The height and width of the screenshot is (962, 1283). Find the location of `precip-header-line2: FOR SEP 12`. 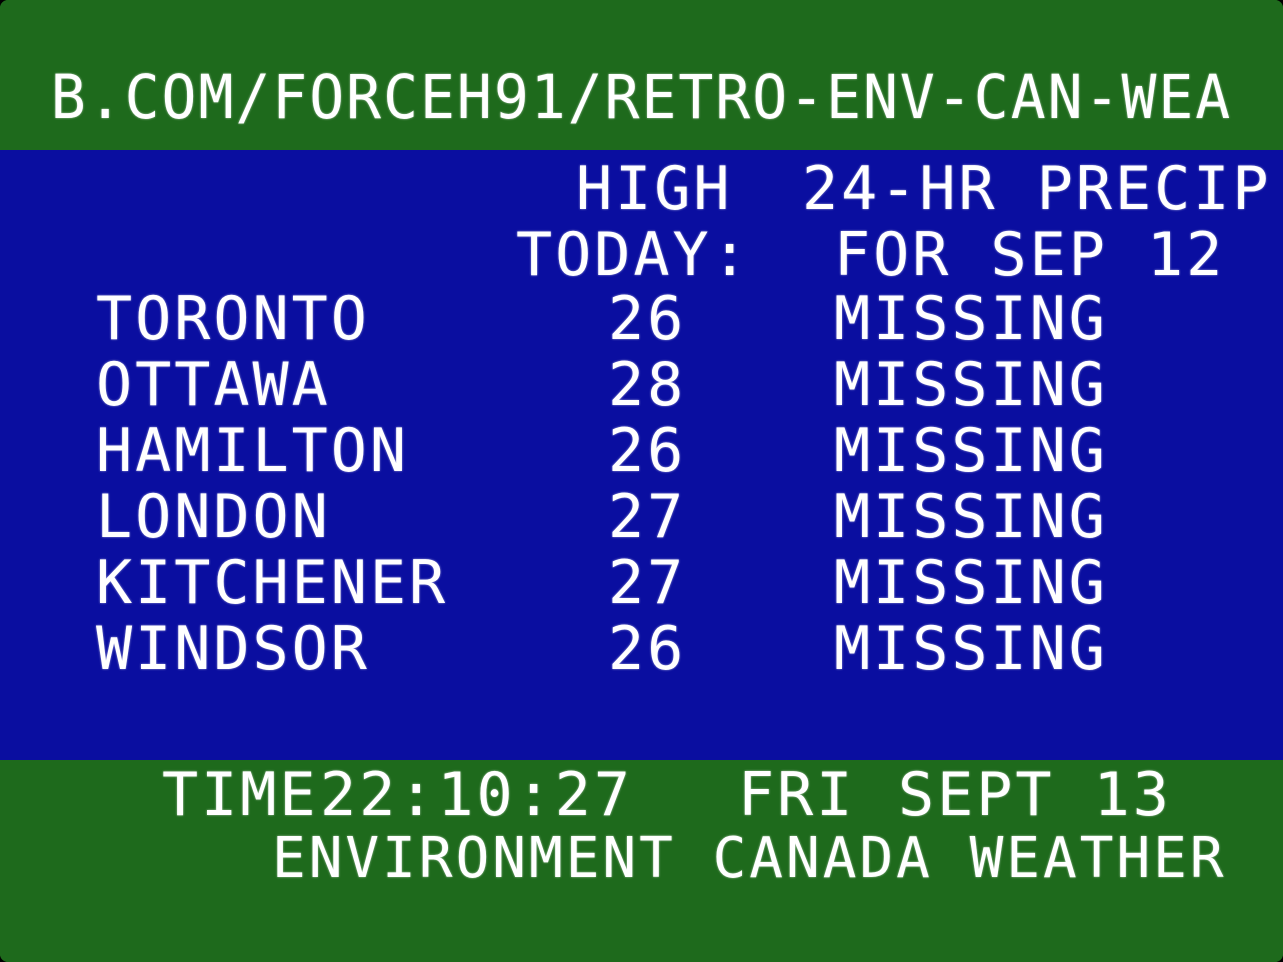

precip-header-line2: FOR SEP 12 is located at coordinates (1030, 255).